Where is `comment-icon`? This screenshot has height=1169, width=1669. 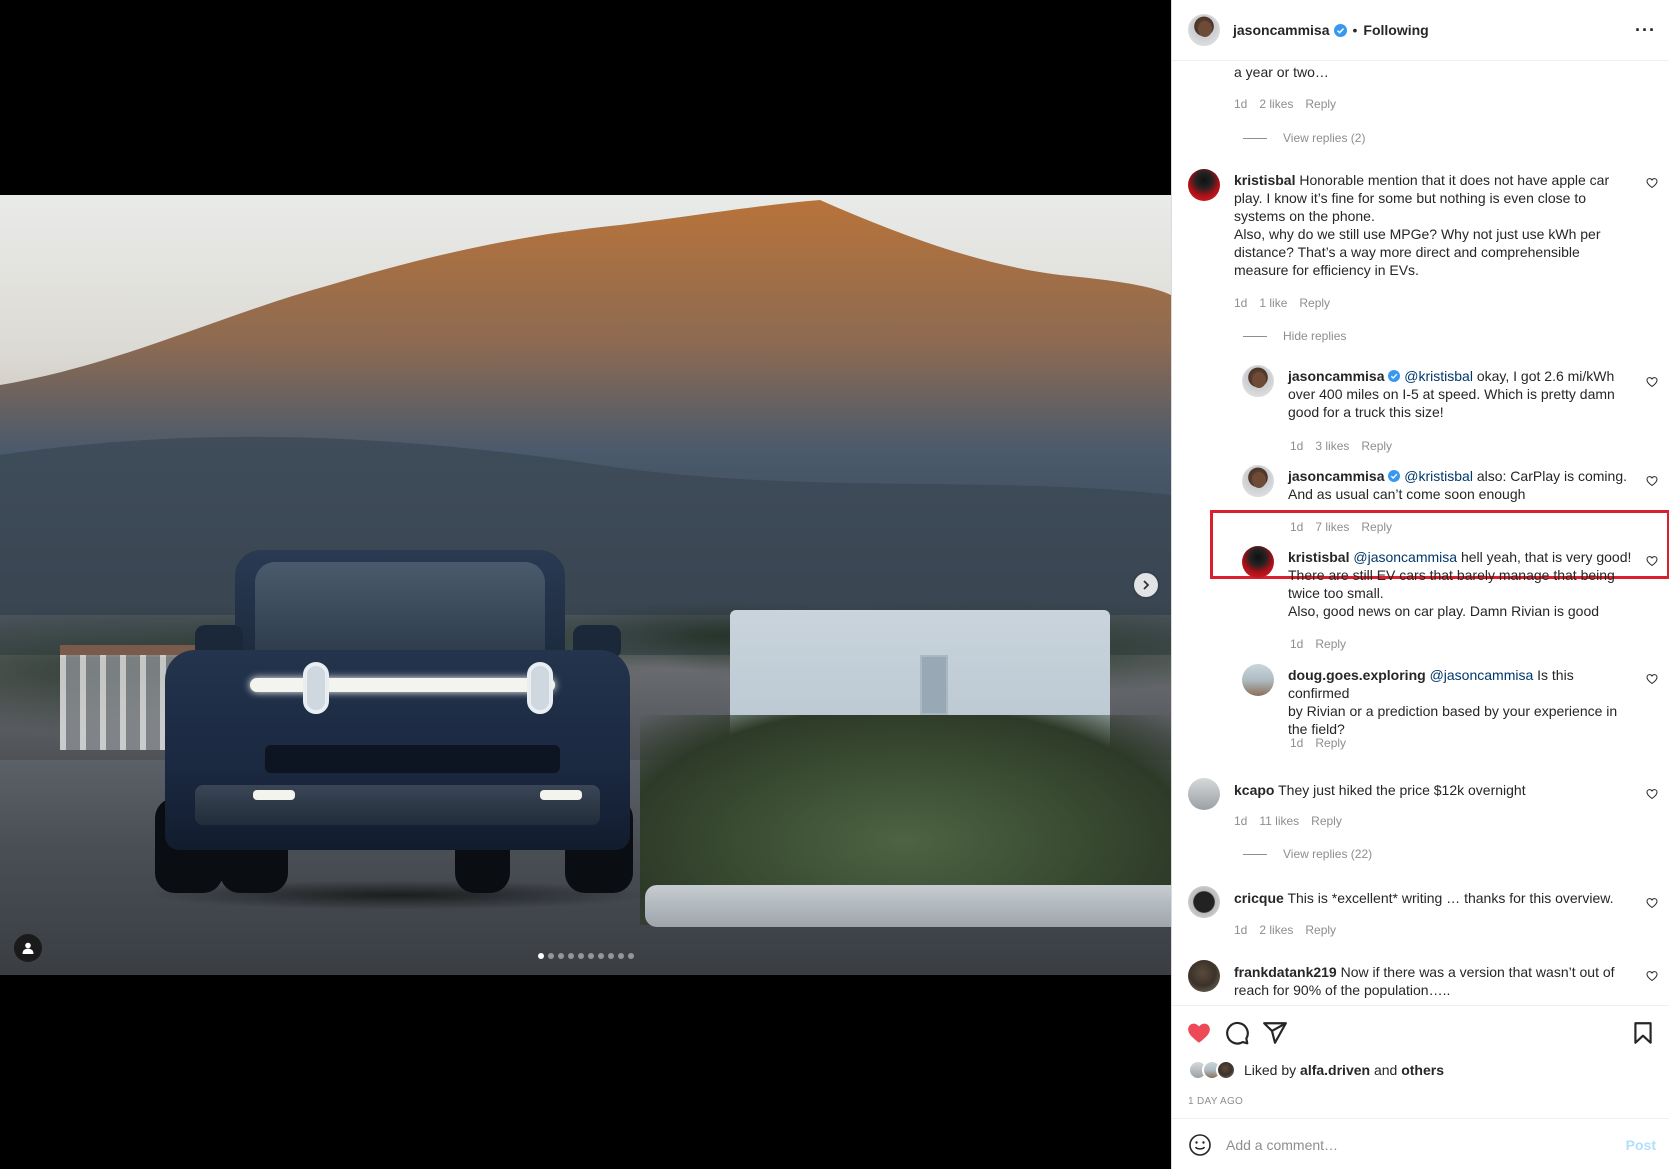 comment-icon is located at coordinates (1237, 1033).